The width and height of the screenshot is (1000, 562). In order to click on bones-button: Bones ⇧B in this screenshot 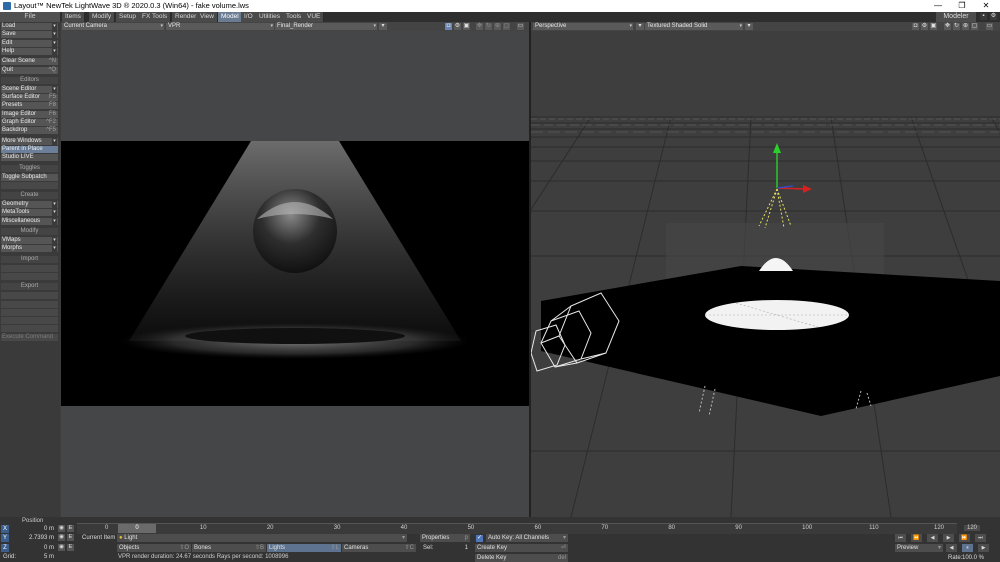, I will do `click(229, 548)`.